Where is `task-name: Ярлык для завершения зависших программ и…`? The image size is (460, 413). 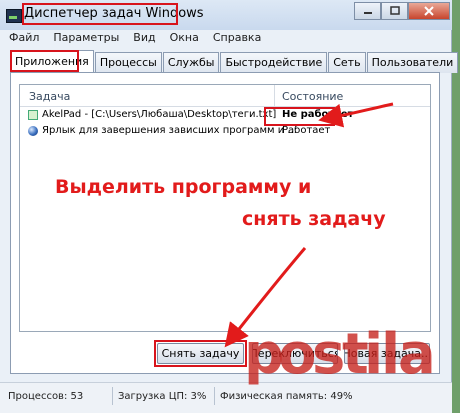
task-name: Ярлык для завершения зависших программ и… is located at coordinates (169, 130).